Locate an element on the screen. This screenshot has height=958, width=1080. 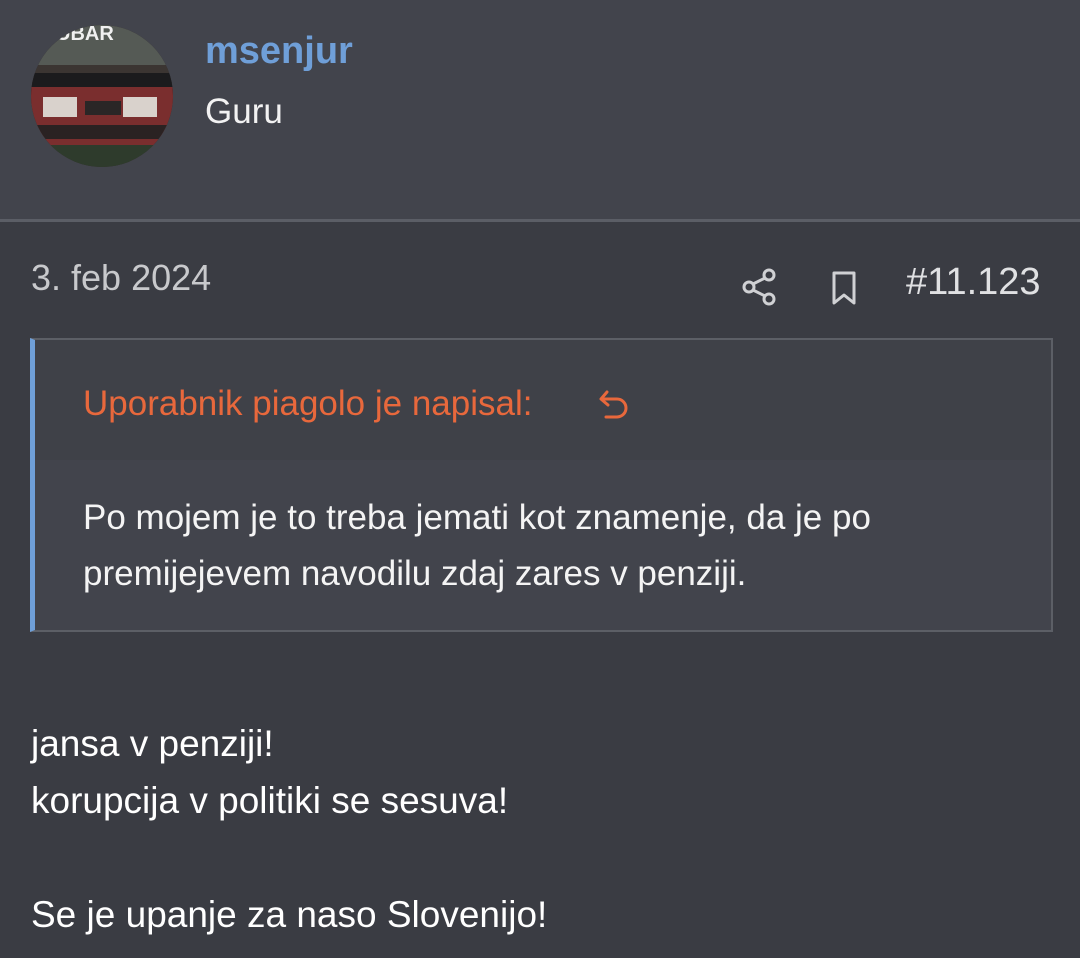
avatar-logo-text: UBAR is located at coordinates (85, 35).